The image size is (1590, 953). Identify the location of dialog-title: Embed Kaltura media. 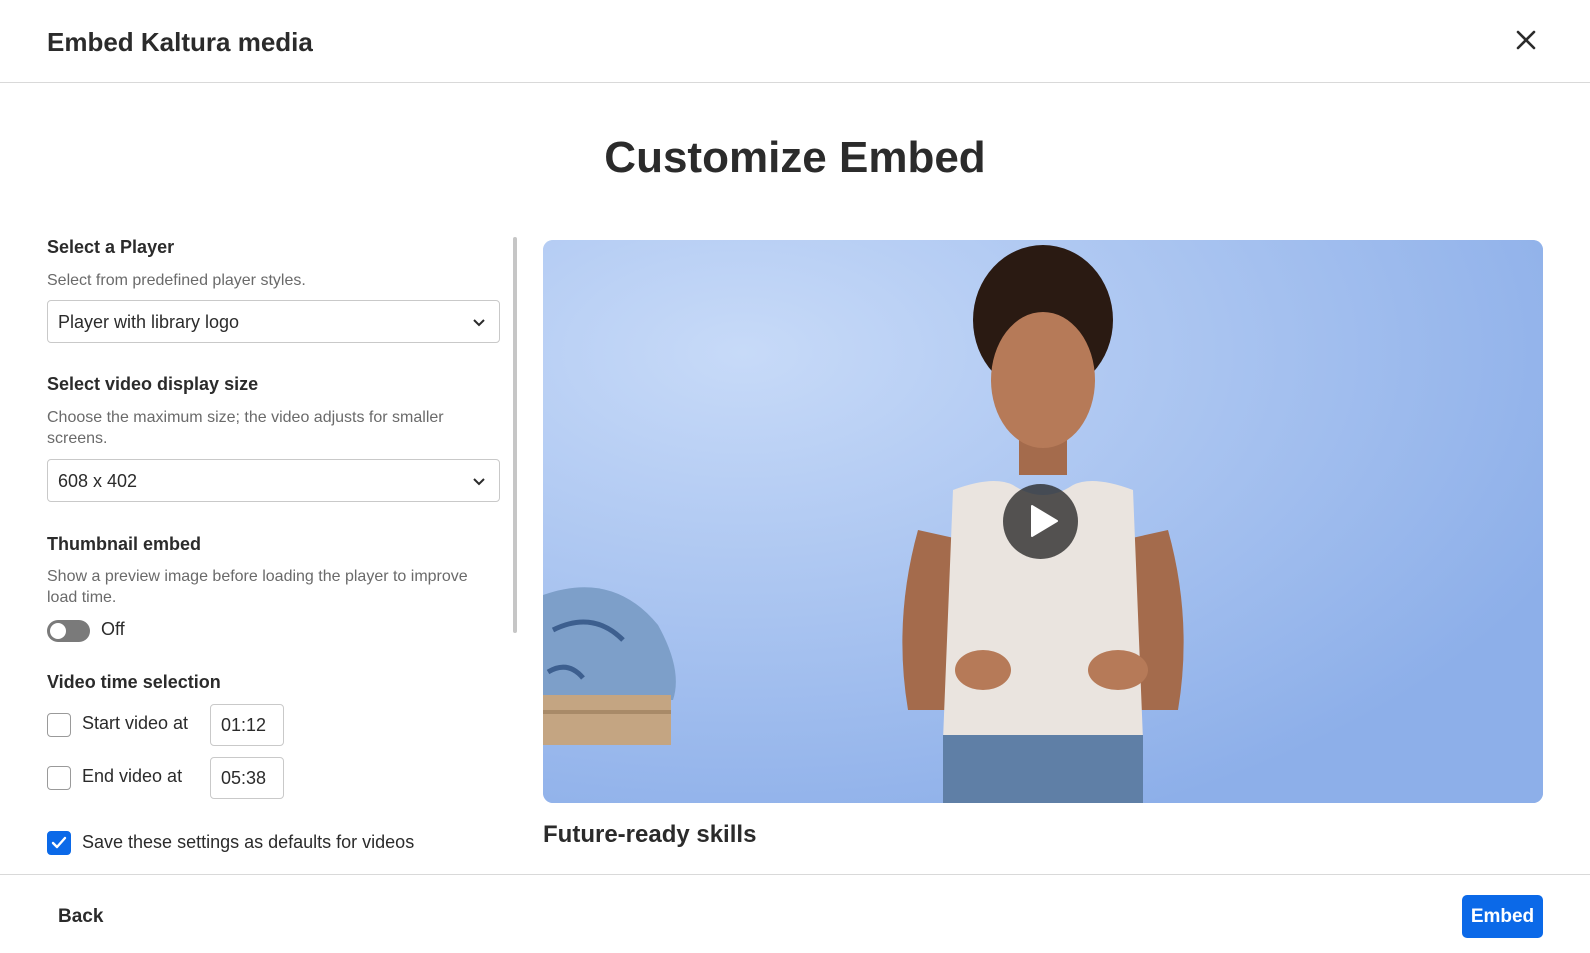
(180, 42).